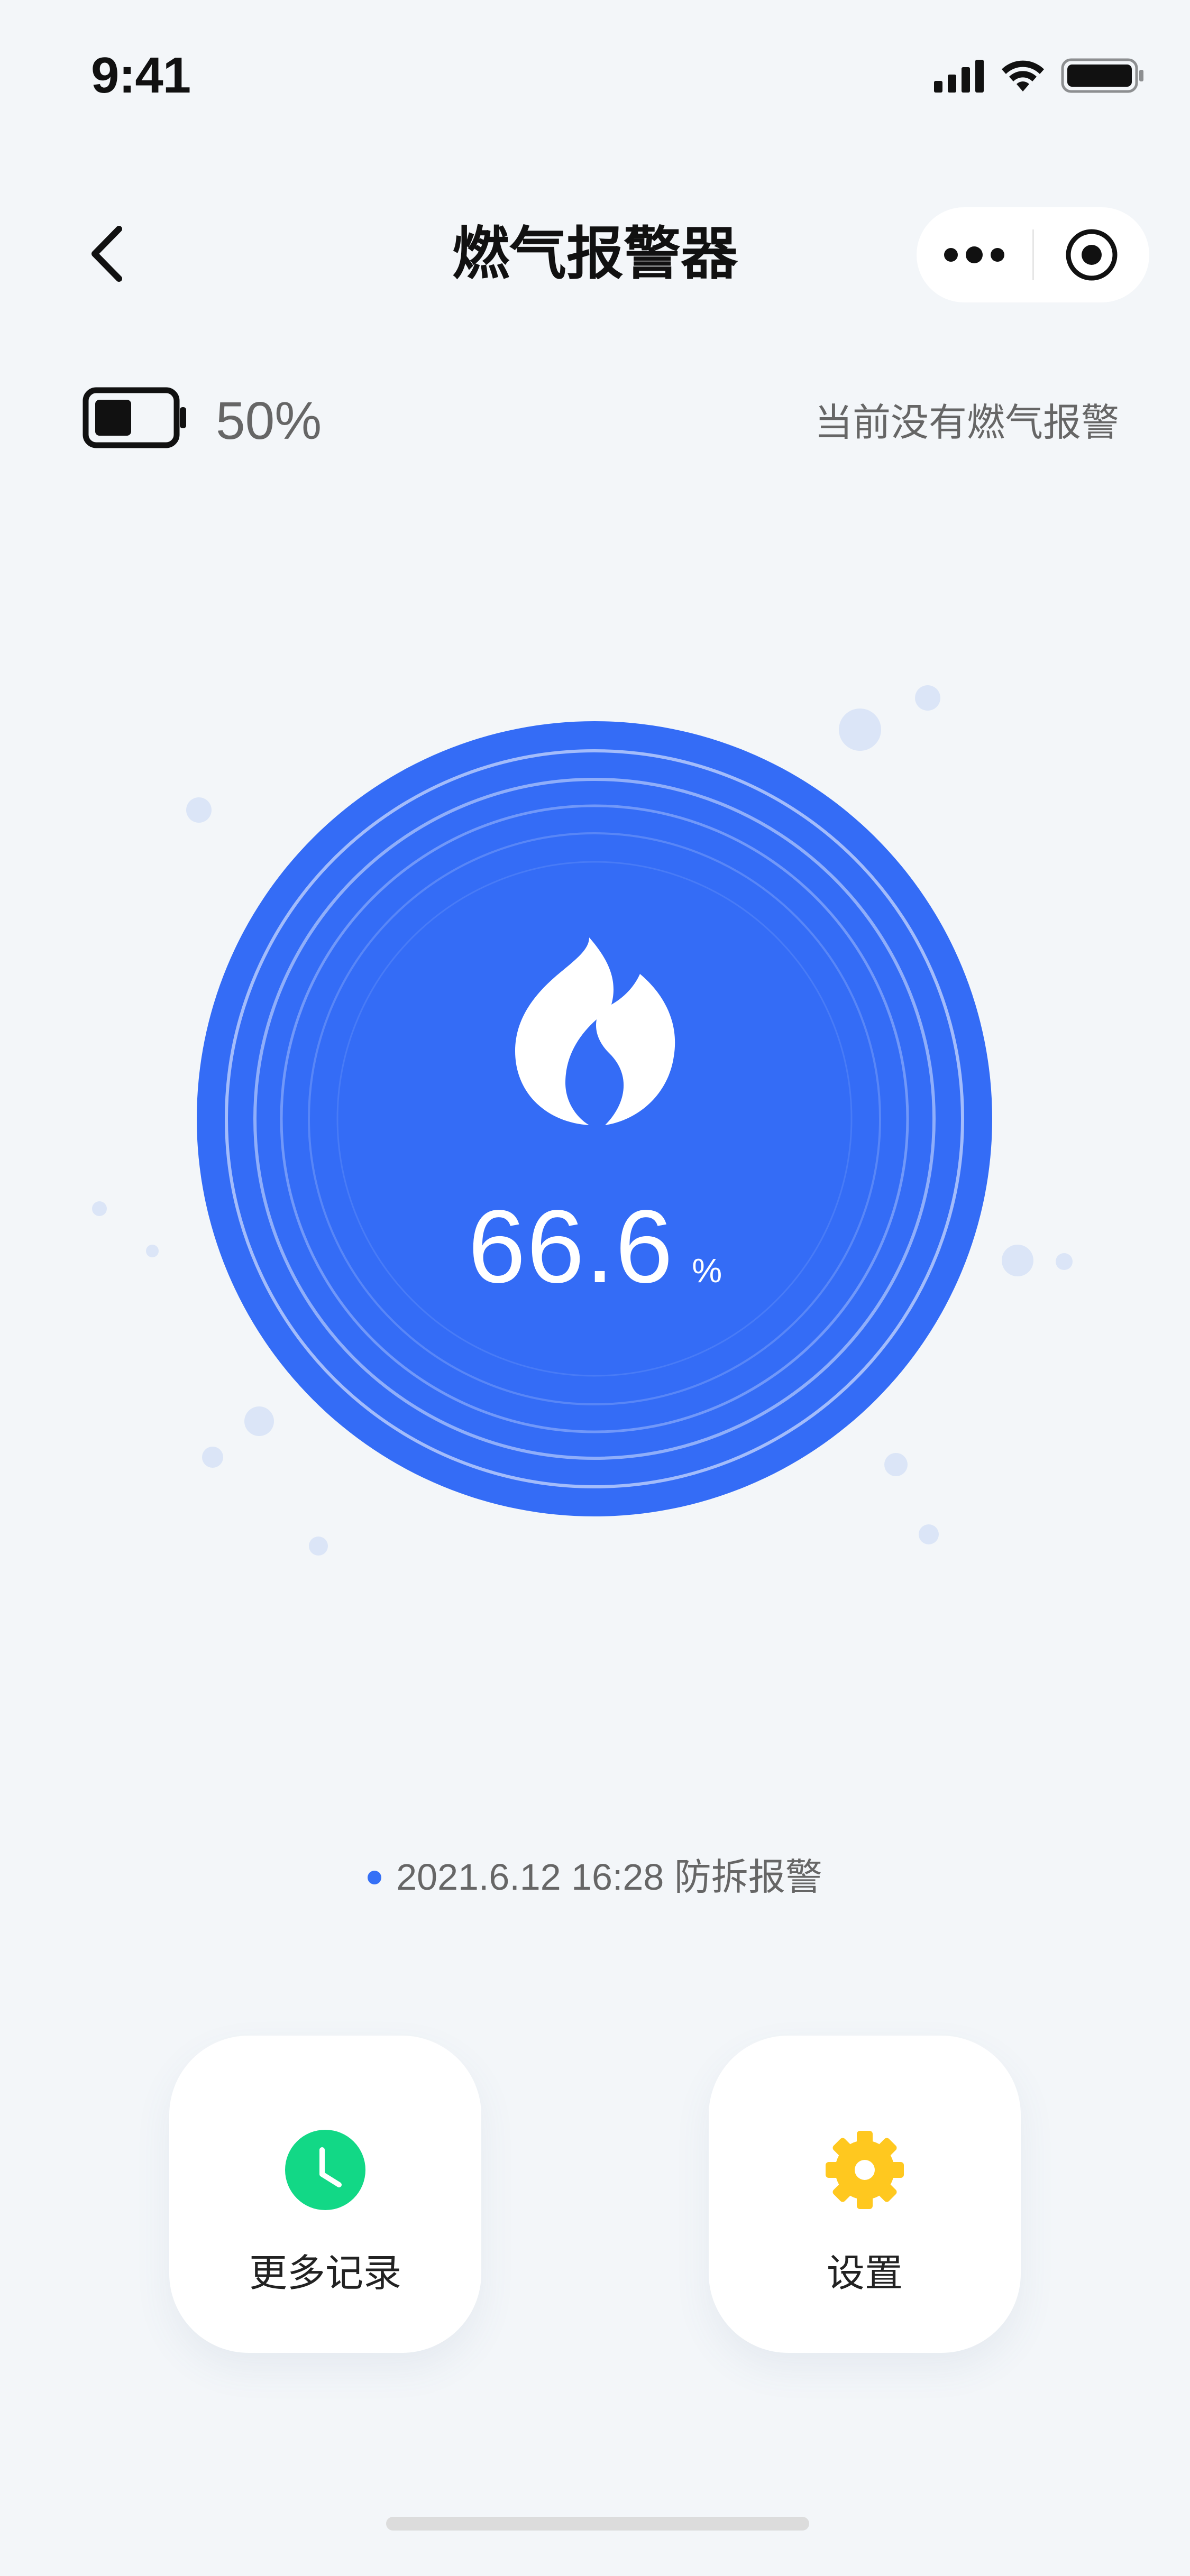 The image size is (1190, 2576). I want to click on alarm-status-text: 当前没有燃气报警, so click(966, 423).